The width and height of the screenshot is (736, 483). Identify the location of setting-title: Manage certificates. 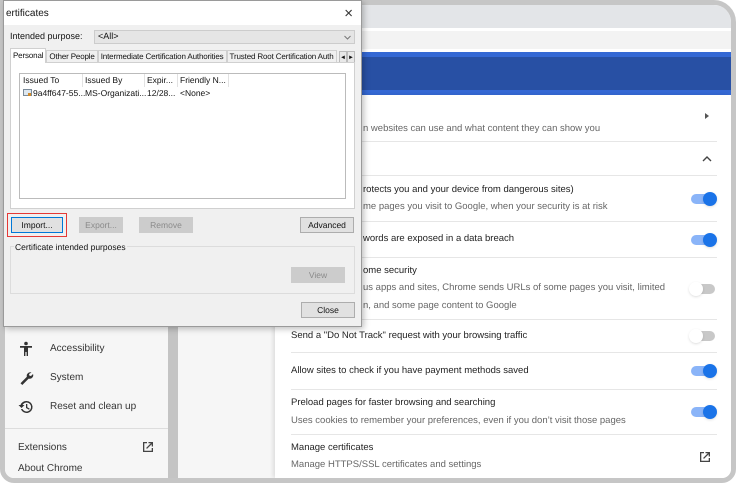
(332, 447).